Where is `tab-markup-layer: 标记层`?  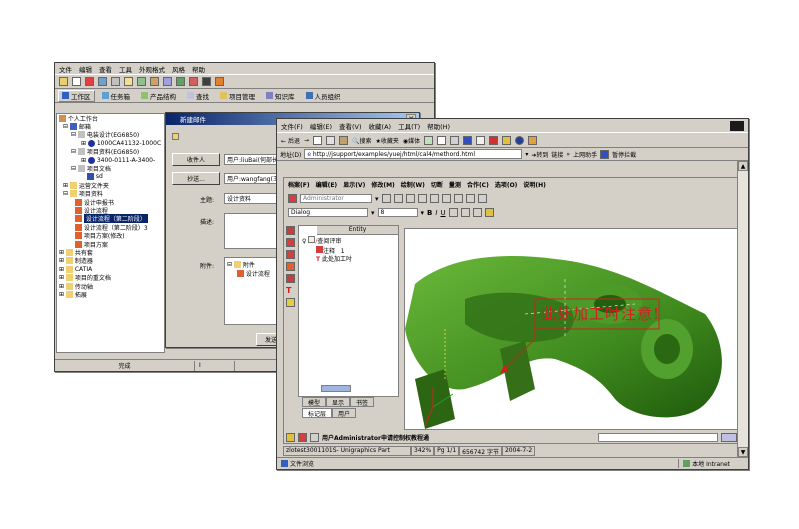 tab-markup-layer: 标记层 is located at coordinates (317, 413).